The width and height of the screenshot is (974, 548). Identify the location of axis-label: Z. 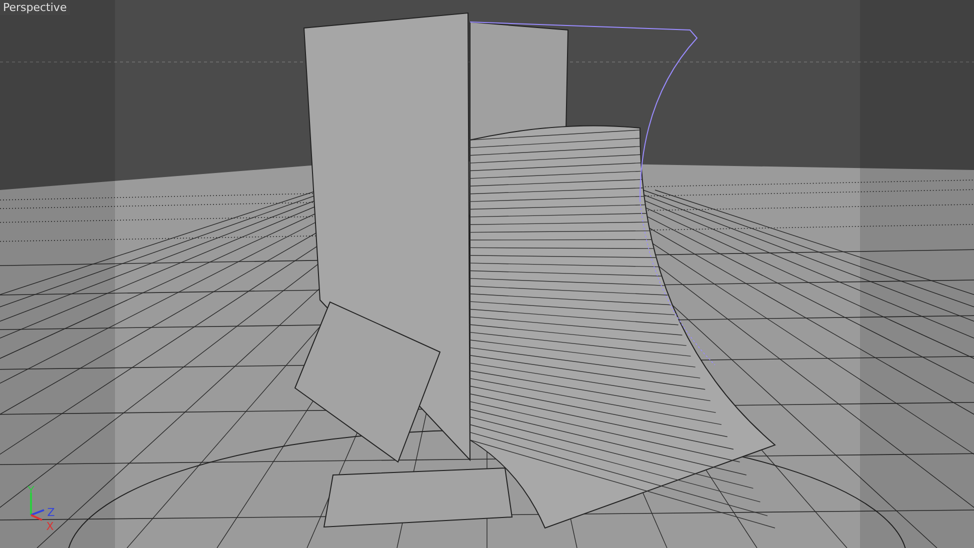
(51, 512).